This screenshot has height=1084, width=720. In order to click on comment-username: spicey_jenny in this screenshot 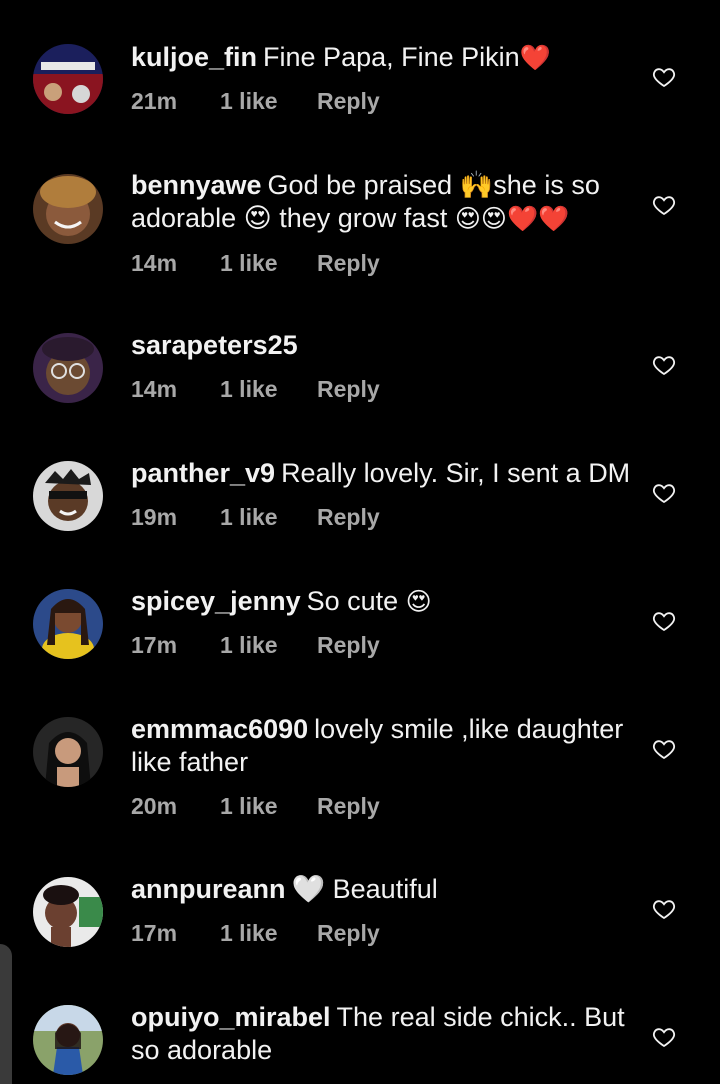, I will do `click(216, 601)`.